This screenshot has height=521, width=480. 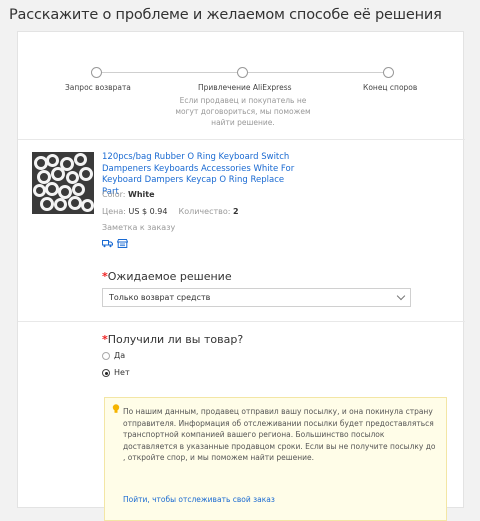 I want to click on received-label: Получили ли вы товар?, so click(x=175, y=339).